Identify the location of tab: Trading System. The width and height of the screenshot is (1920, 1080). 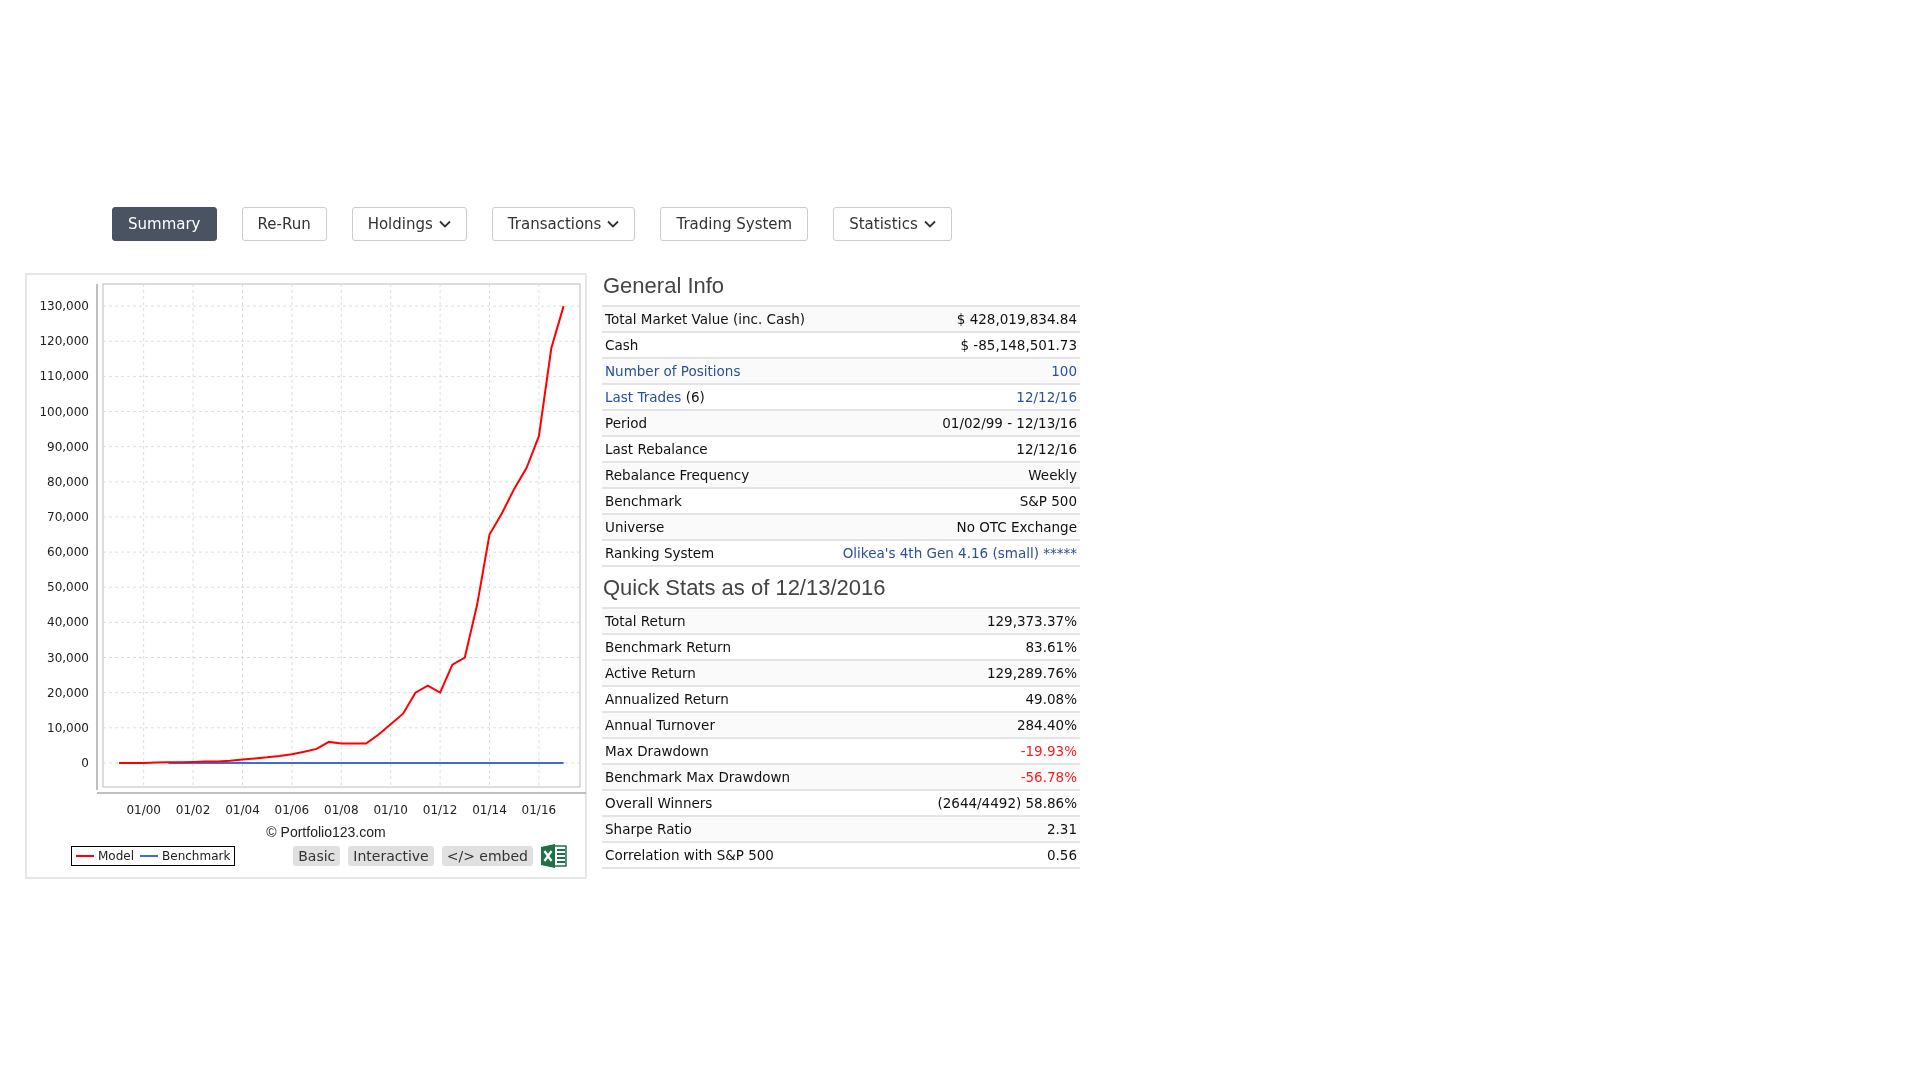
(734, 224).